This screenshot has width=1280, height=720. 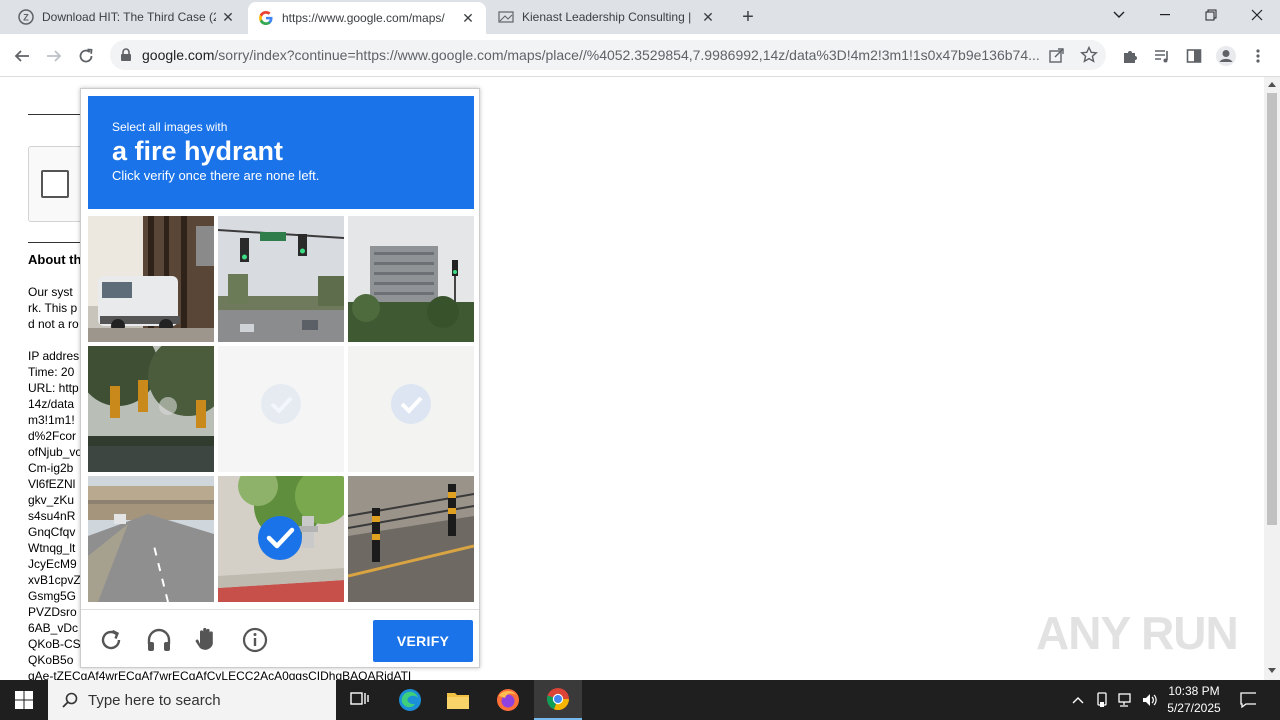 I want to click on close-window-button, so click(x=1257, y=15).